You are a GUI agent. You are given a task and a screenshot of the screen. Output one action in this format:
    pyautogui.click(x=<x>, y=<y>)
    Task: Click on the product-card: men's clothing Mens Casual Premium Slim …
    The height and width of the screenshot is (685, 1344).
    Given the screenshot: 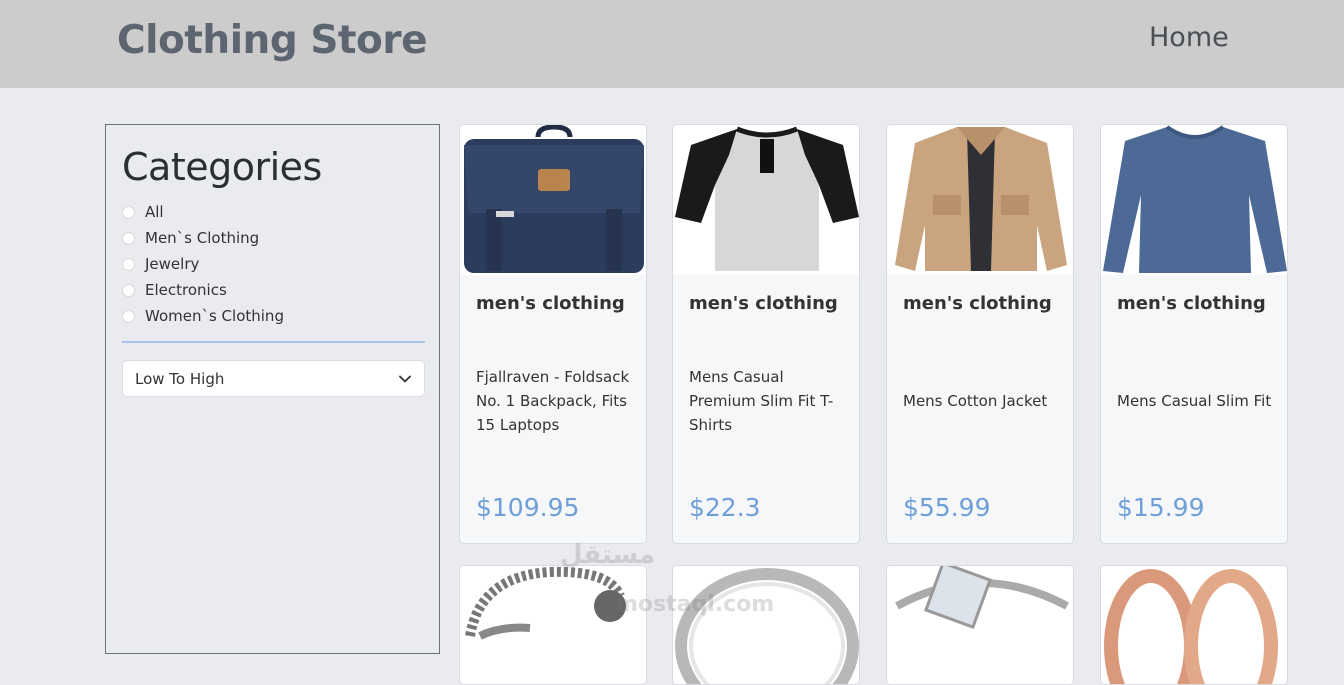 What is the action you would take?
    pyautogui.click(x=766, y=334)
    